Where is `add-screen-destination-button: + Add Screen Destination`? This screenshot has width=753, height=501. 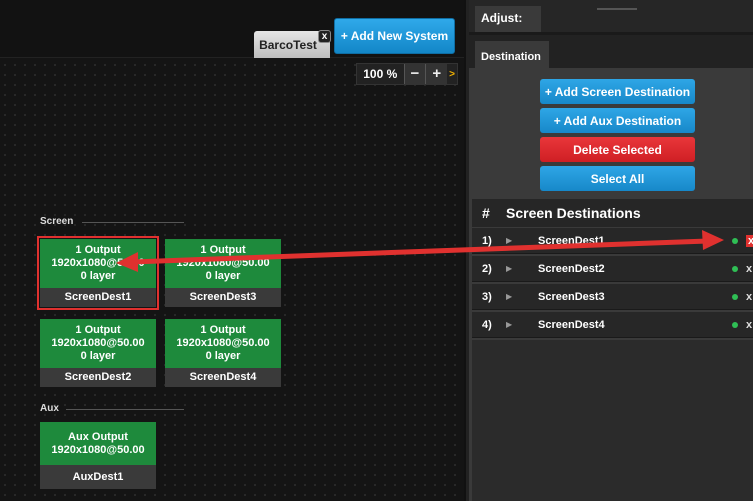 add-screen-destination-button: + Add Screen Destination is located at coordinates (617, 91).